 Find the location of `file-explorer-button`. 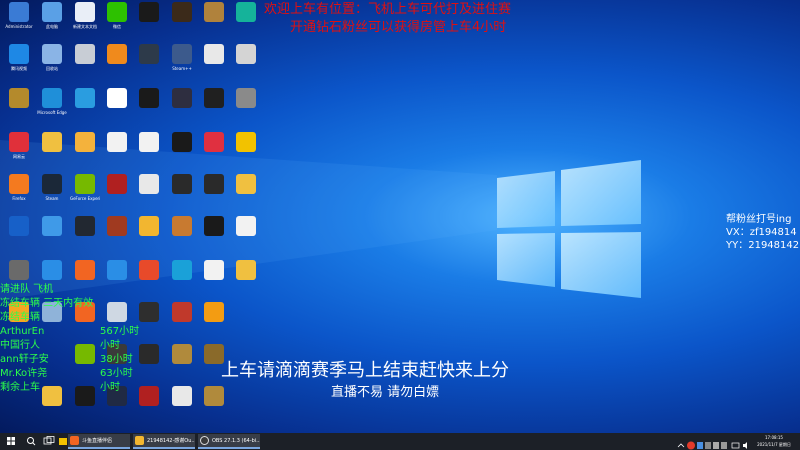

file-explorer-button is located at coordinates (63, 441).